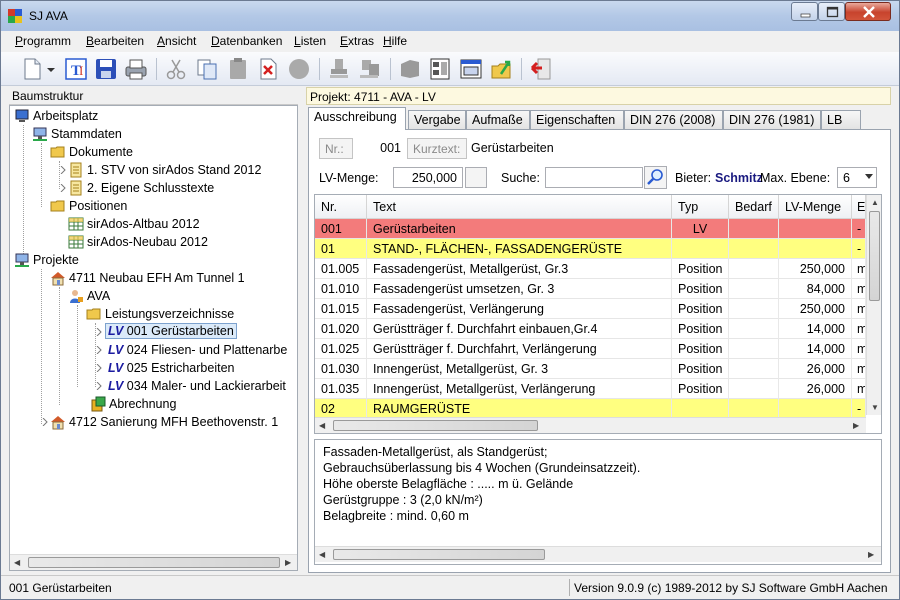  I want to click on close-button, so click(868, 11).